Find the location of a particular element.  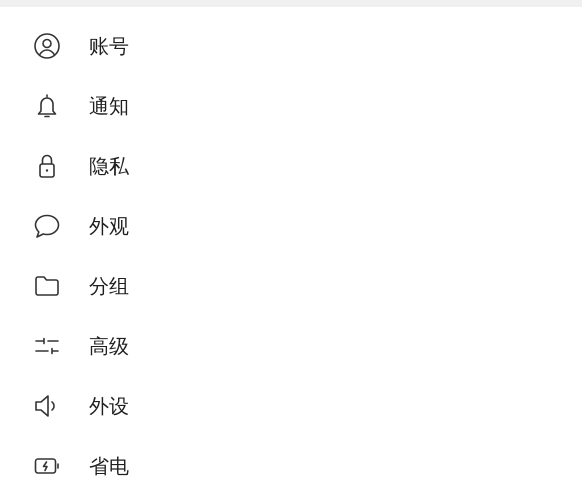

menu-item: 账号 is located at coordinates (291, 46).